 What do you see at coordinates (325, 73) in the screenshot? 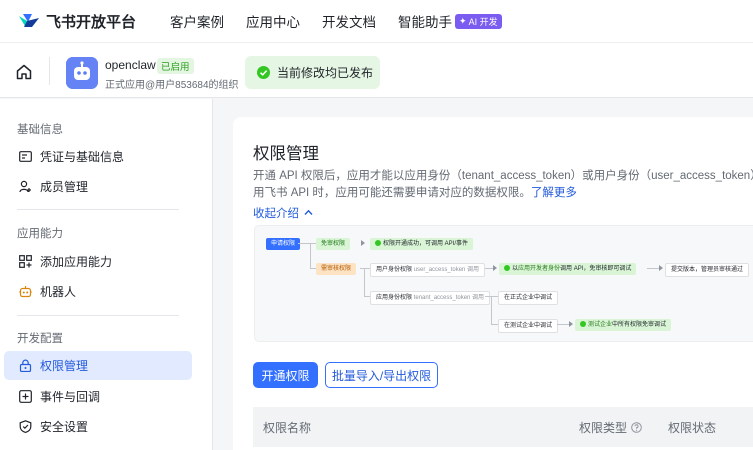
I see `publish-status-text: 当前修改均已发布` at bounding box center [325, 73].